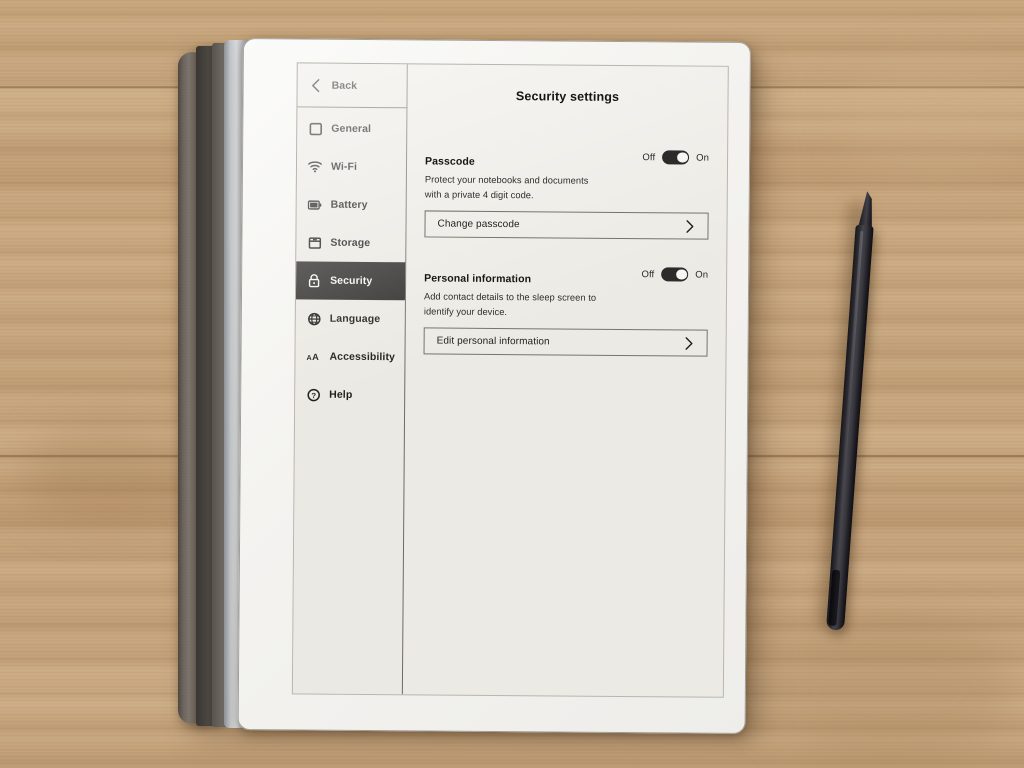 The image size is (1024, 768). I want to click on section-title: Passcode, so click(449, 161).